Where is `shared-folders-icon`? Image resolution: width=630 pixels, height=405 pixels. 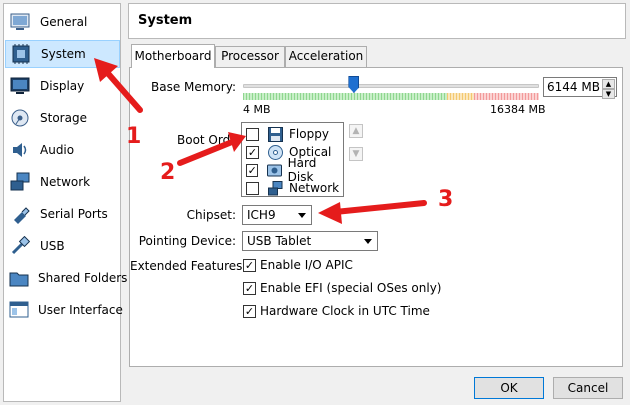
shared-folders-icon is located at coordinates (19, 278).